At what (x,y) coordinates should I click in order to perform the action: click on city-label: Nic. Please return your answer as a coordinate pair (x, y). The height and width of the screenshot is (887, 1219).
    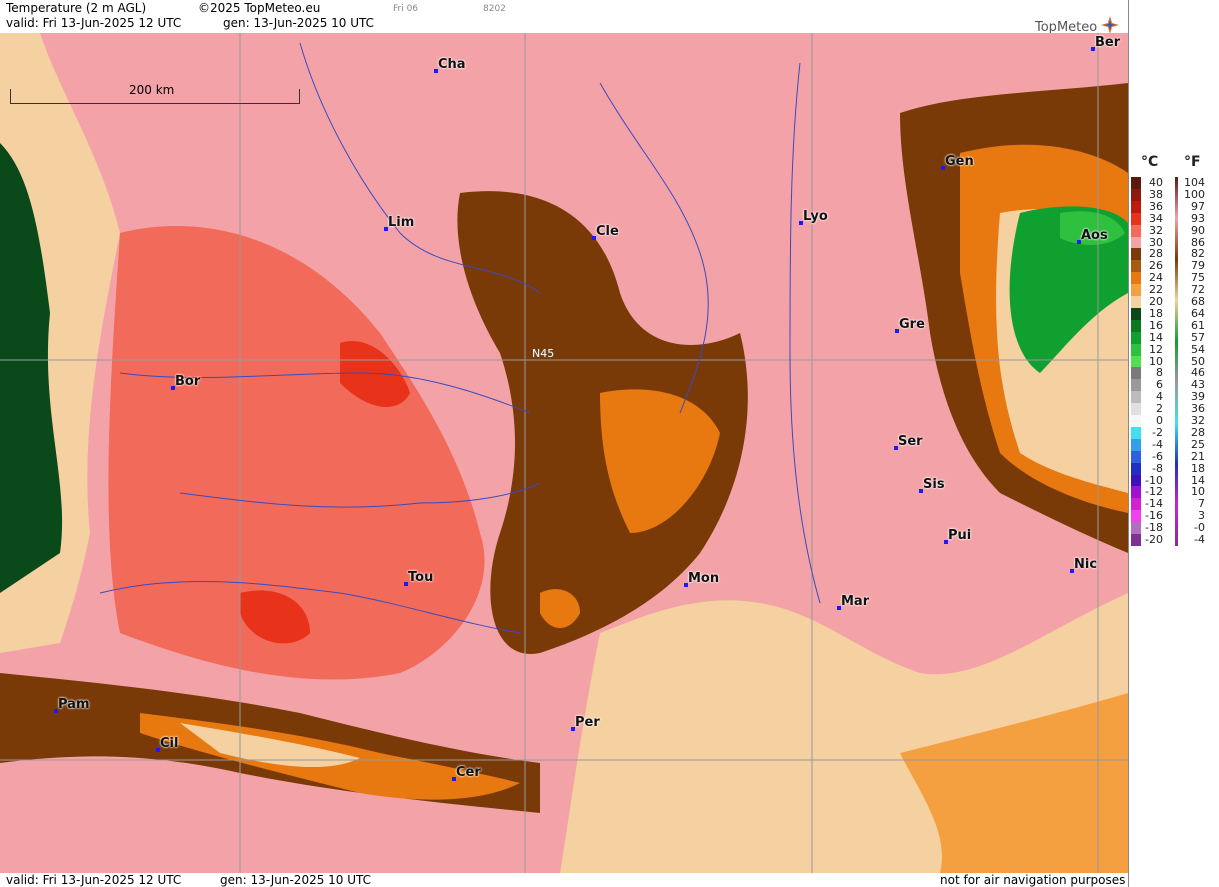
    Looking at the image, I should click on (1086, 564).